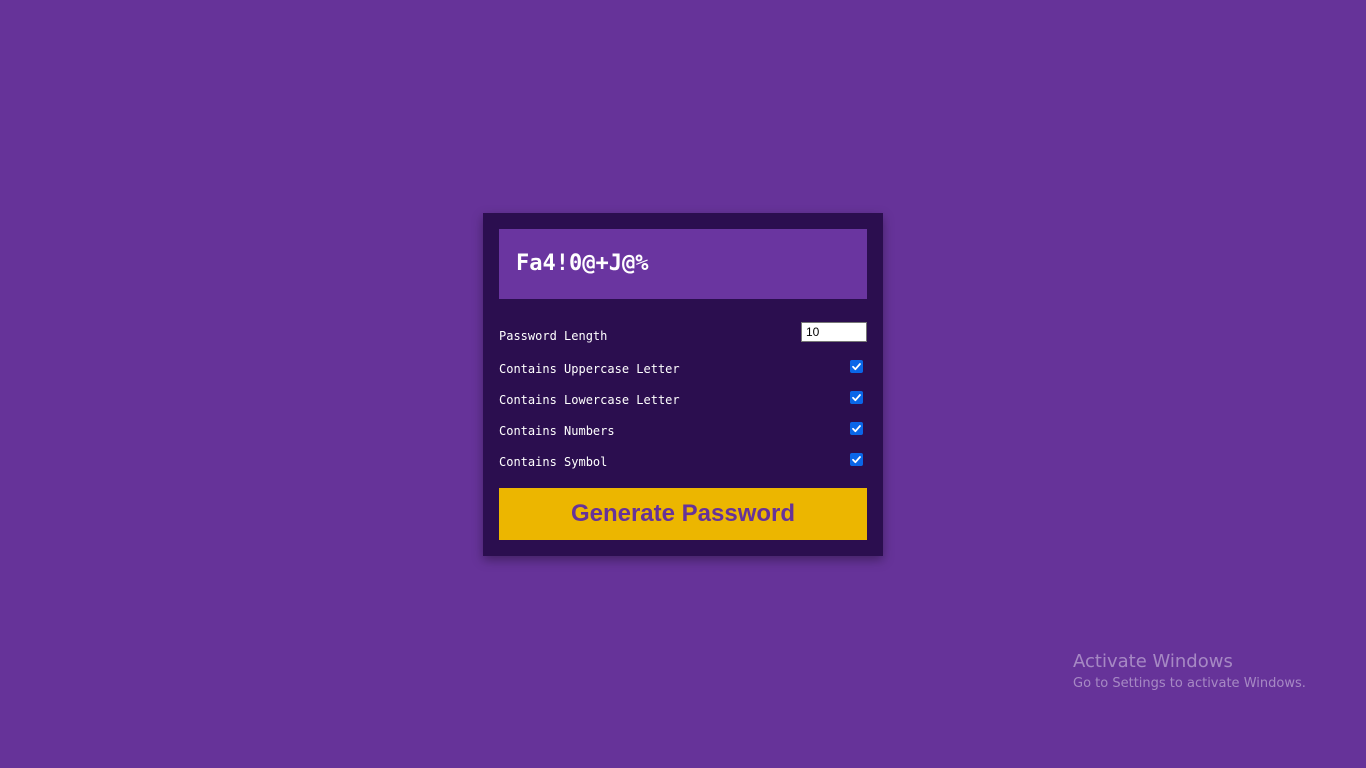 The height and width of the screenshot is (768, 1366). Describe the element at coordinates (683, 402) in the screenshot. I see `setting-lowercase: Contains Lowercase Letter` at that location.